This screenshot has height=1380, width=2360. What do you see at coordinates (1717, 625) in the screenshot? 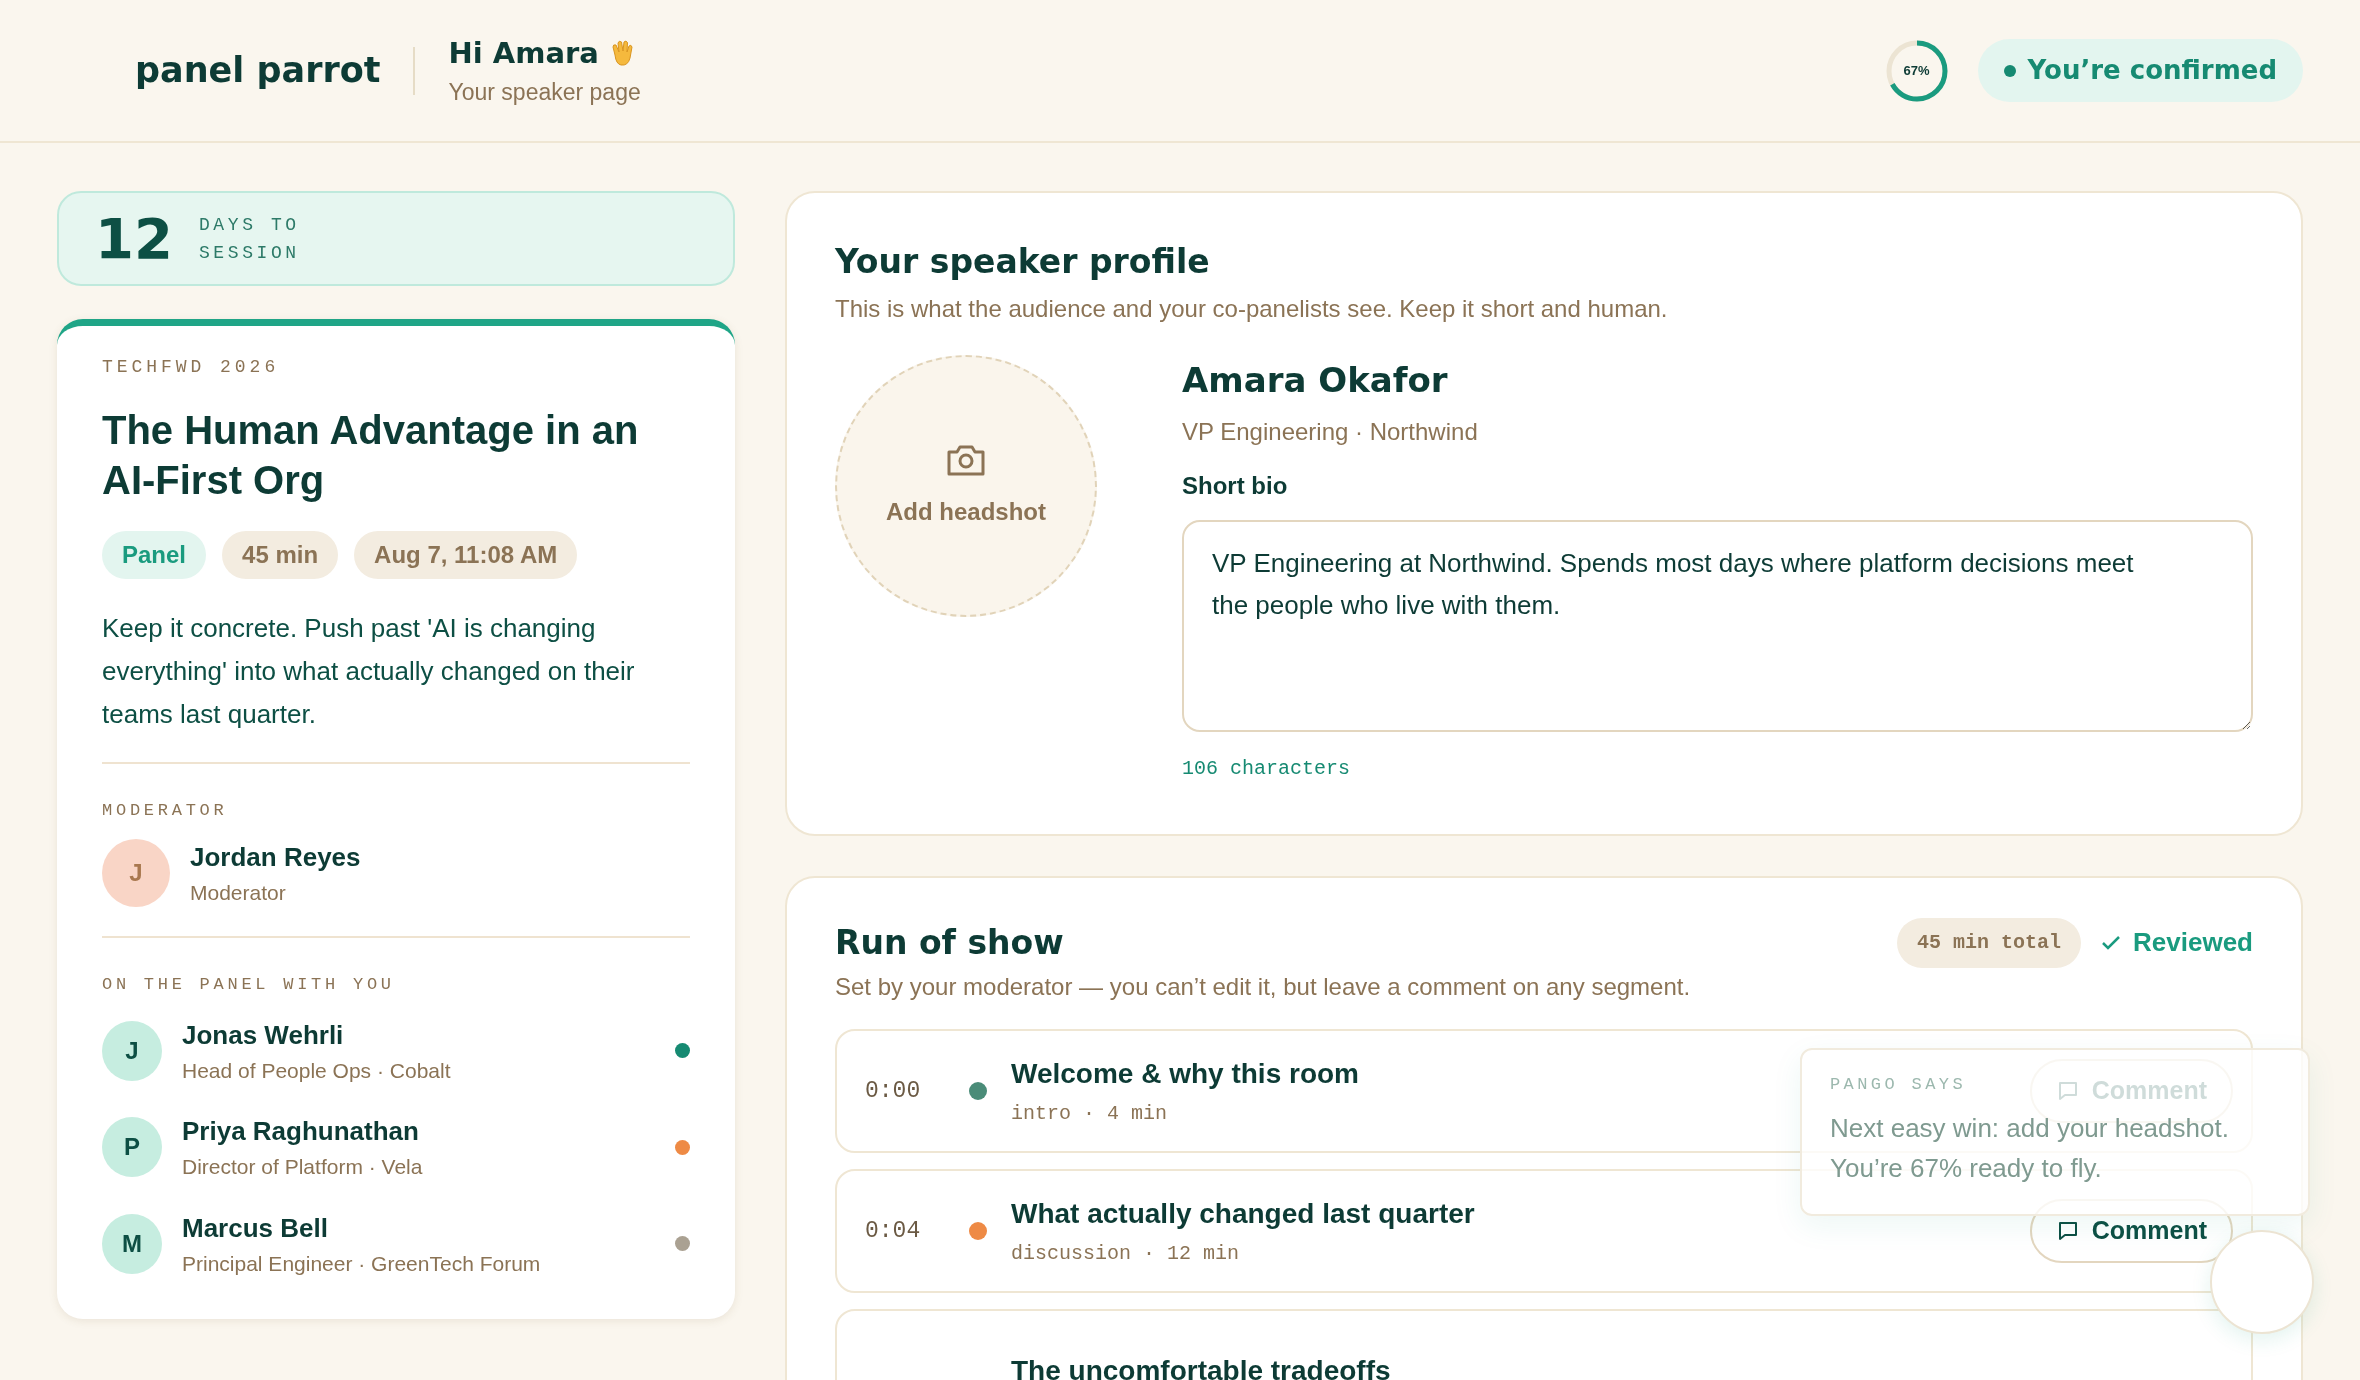
I see `bio-field: VP Engineering at Northwind. Spends most days where platform decisions meet the people who live with them.` at bounding box center [1717, 625].